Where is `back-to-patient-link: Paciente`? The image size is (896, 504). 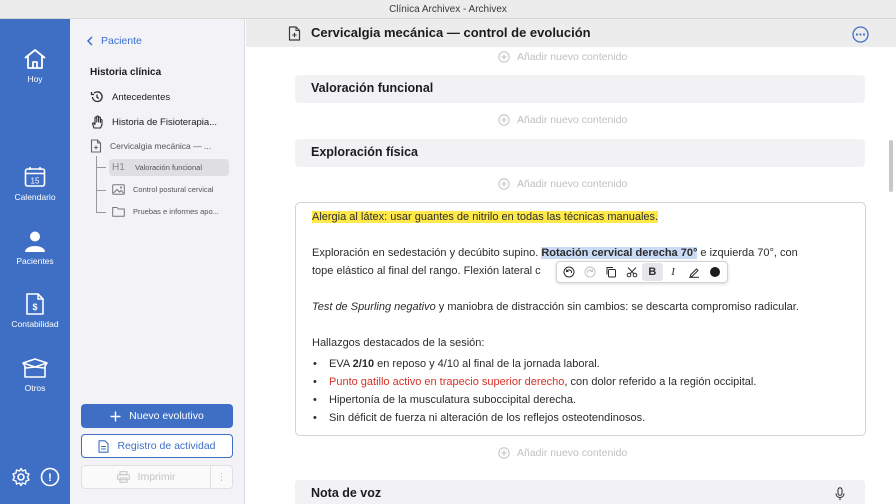 back-to-patient-link: Paciente is located at coordinates (114, 41).